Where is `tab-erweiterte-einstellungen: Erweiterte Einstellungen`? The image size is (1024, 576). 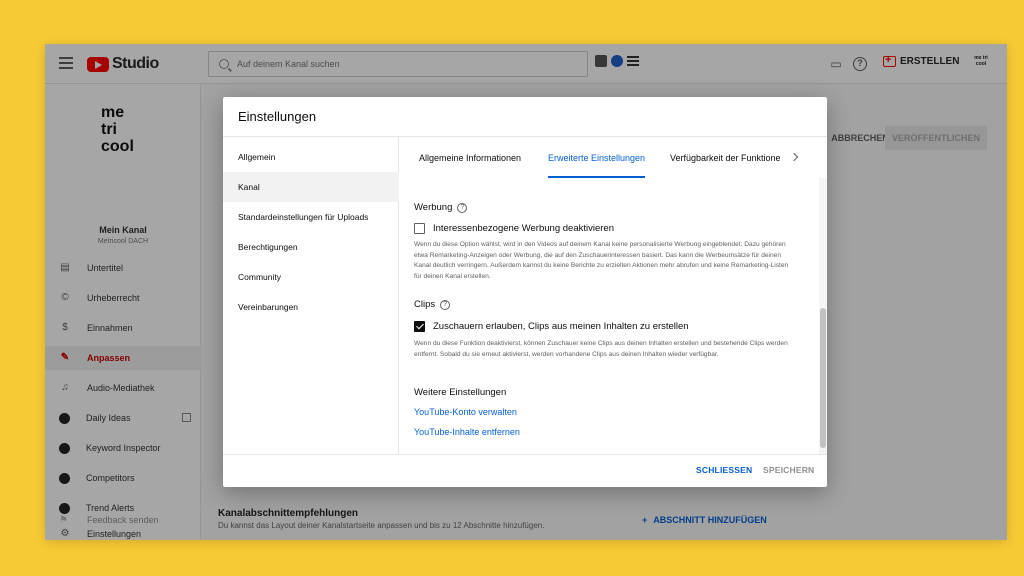 tab-erweiterte-einstellungen: Erweiterte Einstellungen is located at coordinates (597, 157).